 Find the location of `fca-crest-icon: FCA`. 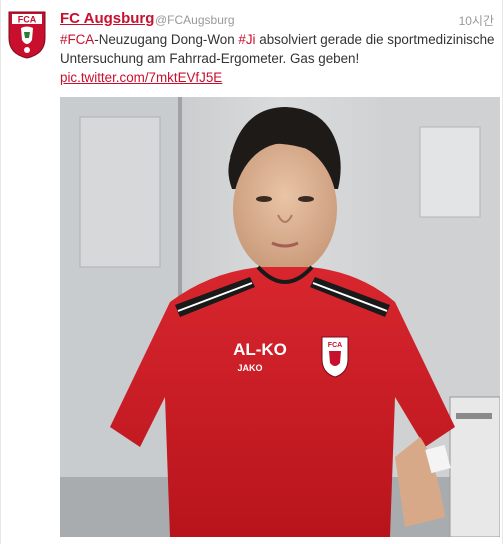

fca-crest-icon: FCA is located at coordinates (27, 35).